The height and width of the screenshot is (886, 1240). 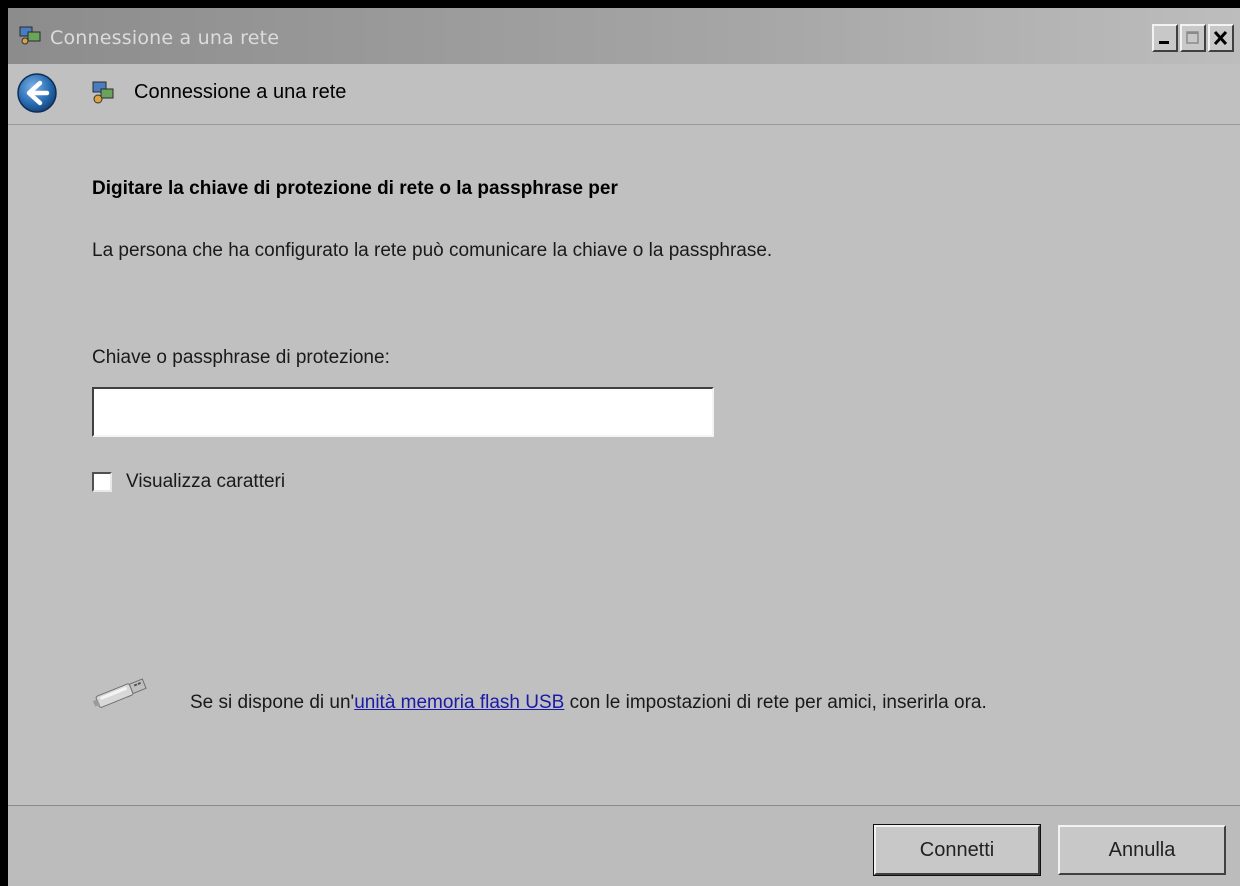 What do you see at coordinates (240, 92) in the screenshot?
I see `page-title: Connessione a una rete` at bounding box center [240, 92].